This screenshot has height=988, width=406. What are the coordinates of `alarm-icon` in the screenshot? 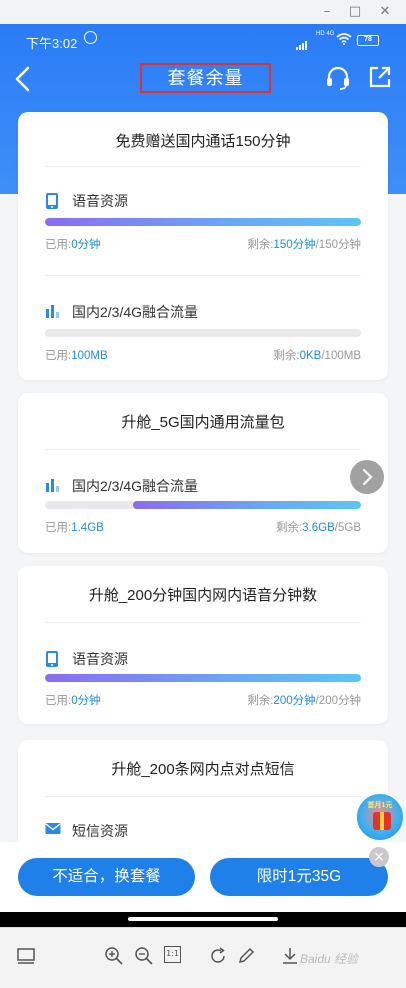 It's located at (90, 37).